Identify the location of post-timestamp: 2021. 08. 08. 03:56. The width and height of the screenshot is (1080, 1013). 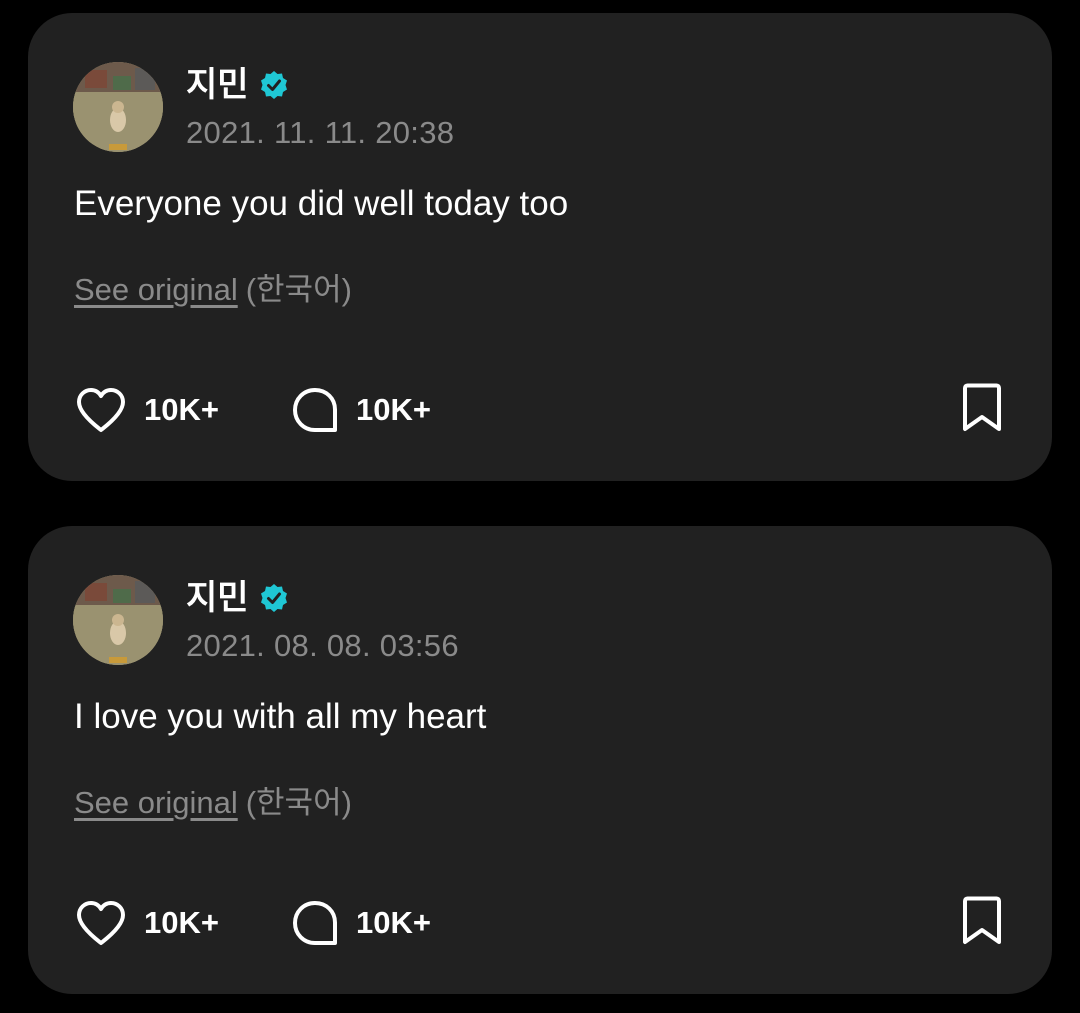
(322, 645).